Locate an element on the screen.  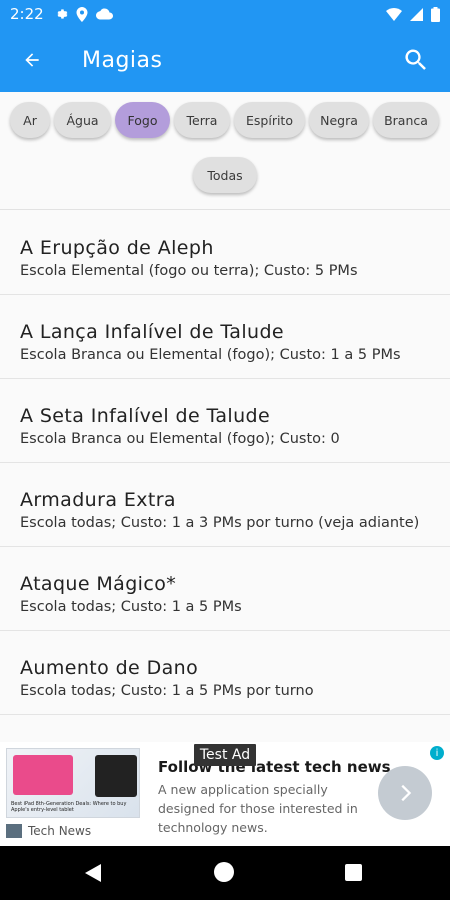
spell-detail: Escola todas; Custo: 1 a 5 PMs is located at coordinates (131, 607).